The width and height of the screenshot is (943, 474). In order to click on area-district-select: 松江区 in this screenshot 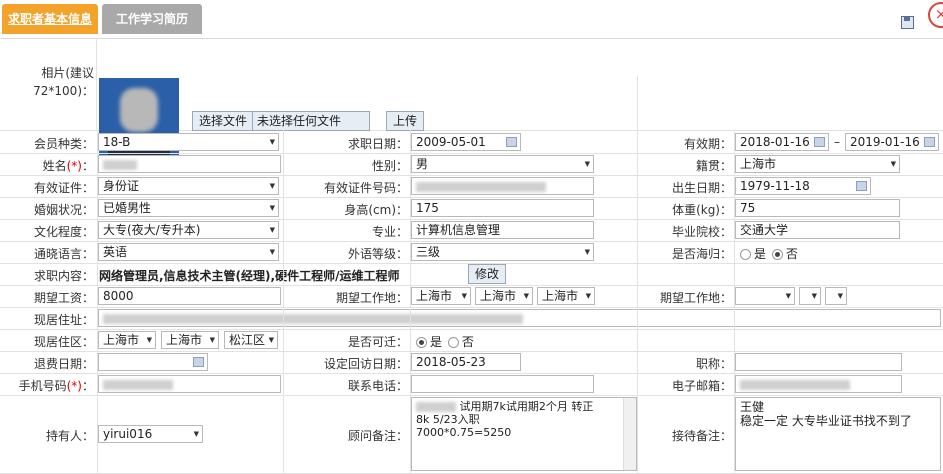, I will do `click(251, 340)`.